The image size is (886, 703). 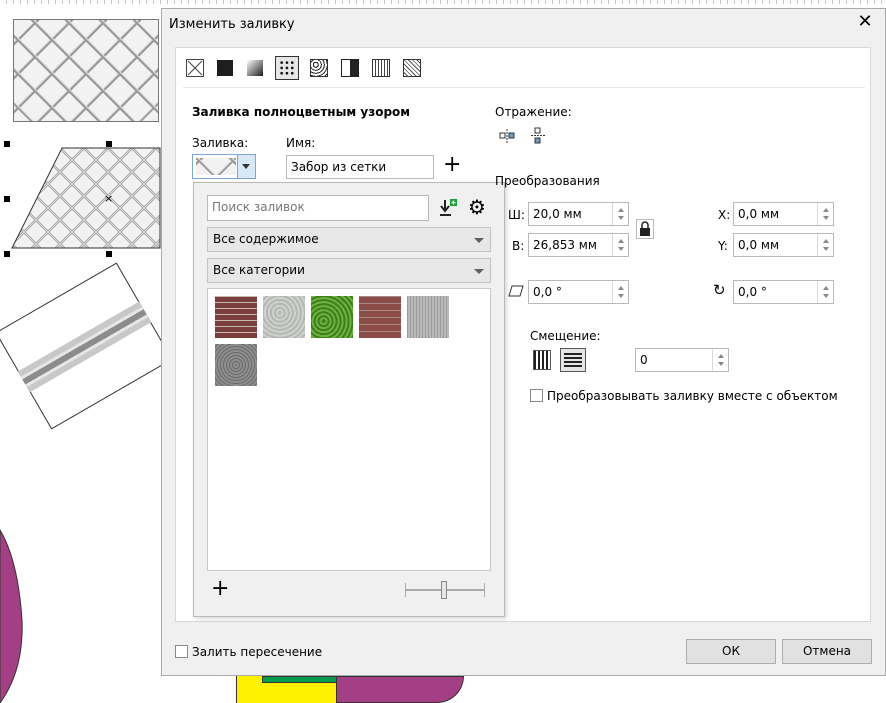 I want to click on rotate-icon: ↻, so click(x=719, y=290).